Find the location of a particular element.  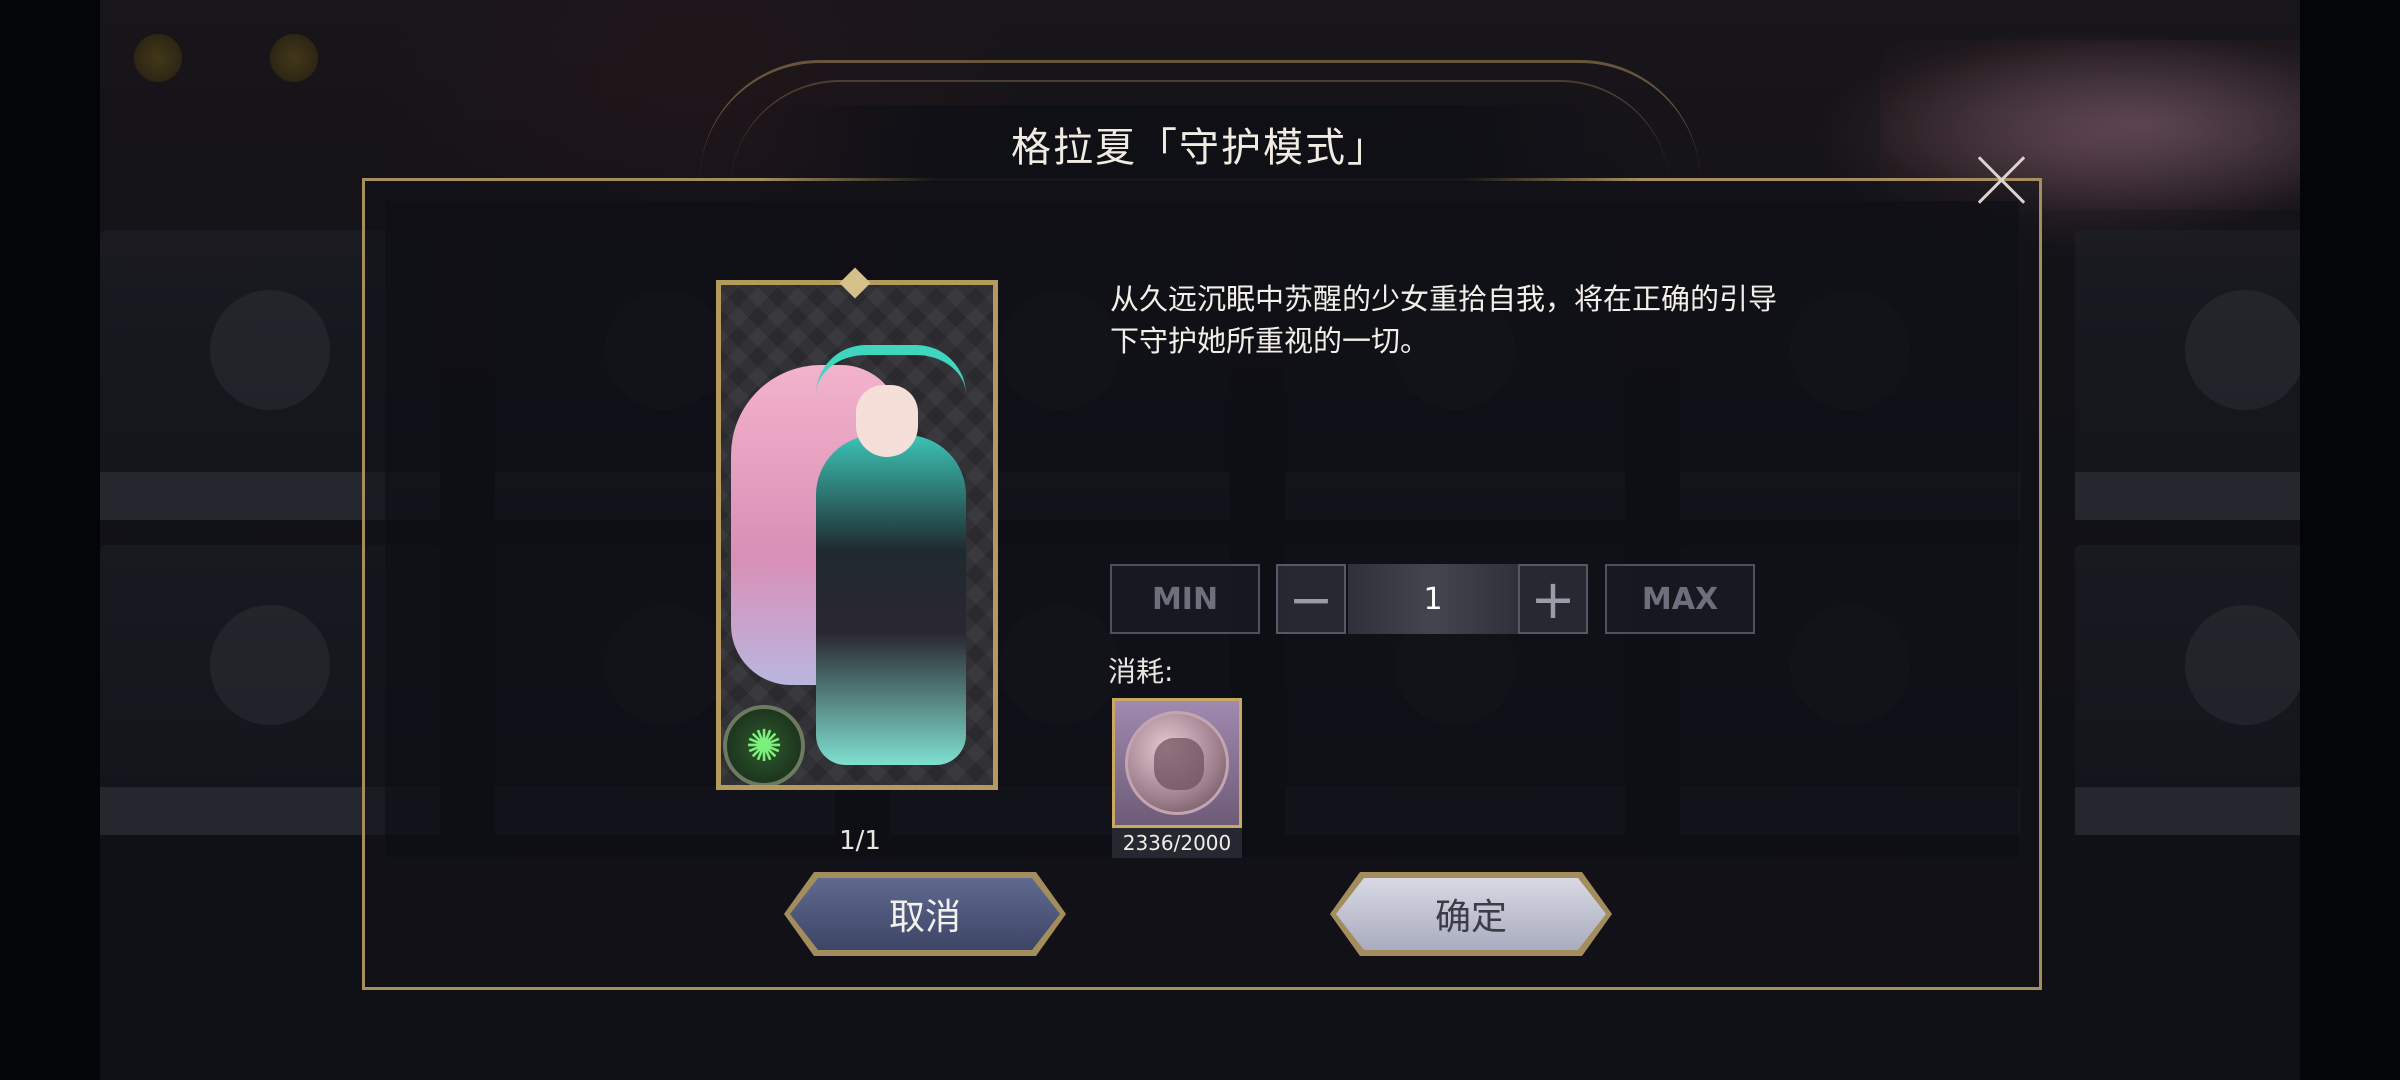

confirm-button: 确定 is located at coordinates (1471, 914).